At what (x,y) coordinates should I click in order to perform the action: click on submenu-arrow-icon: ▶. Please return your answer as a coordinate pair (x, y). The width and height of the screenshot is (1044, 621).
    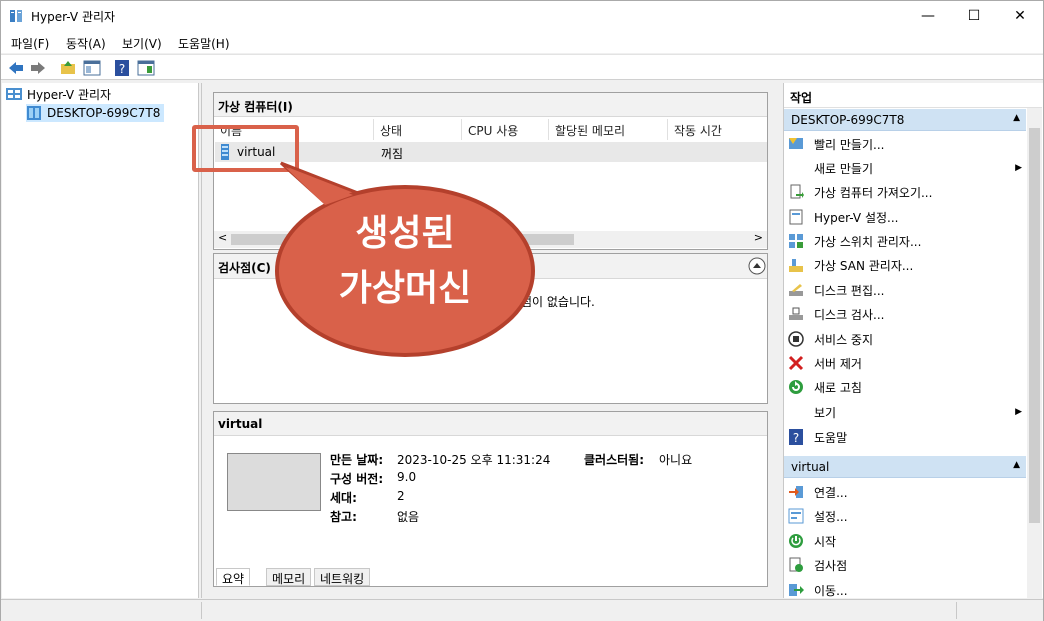
    Looking at the image, I should click on (1018, 412).